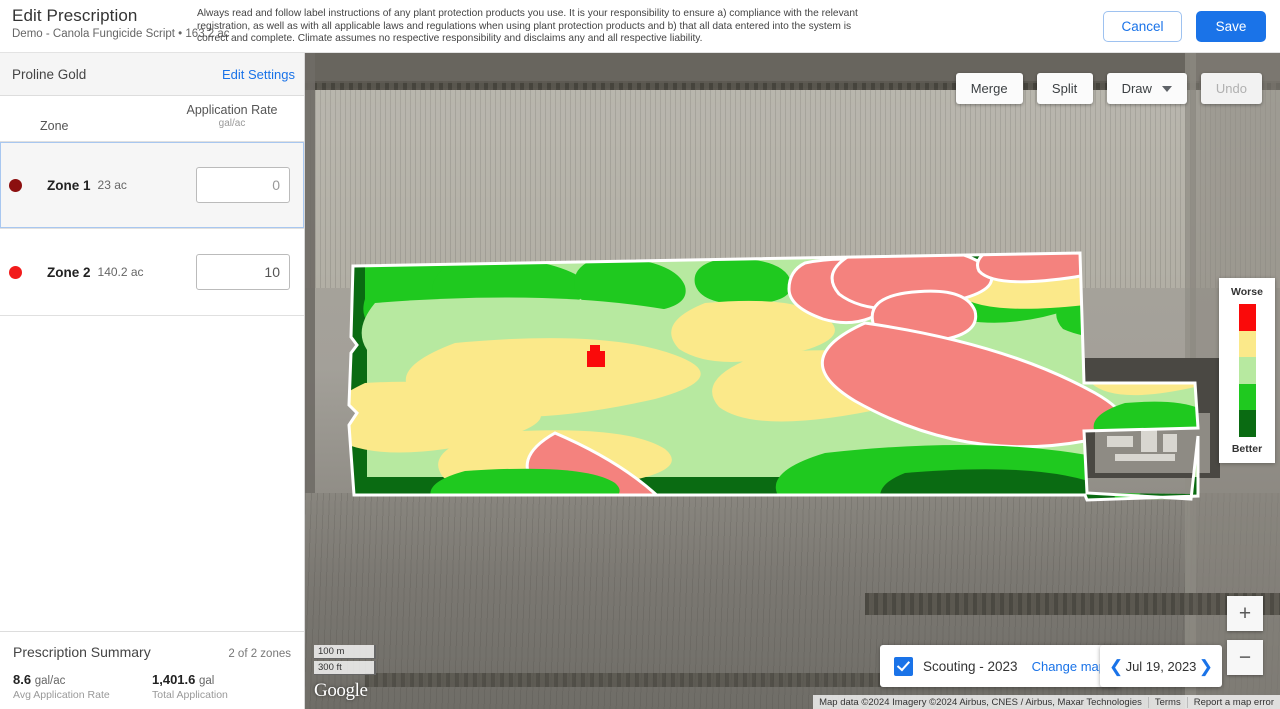 This screenshot has width=1280, height=709. I want to click on zone-row: Zone 2 140.2 ac, so click(152, 272).